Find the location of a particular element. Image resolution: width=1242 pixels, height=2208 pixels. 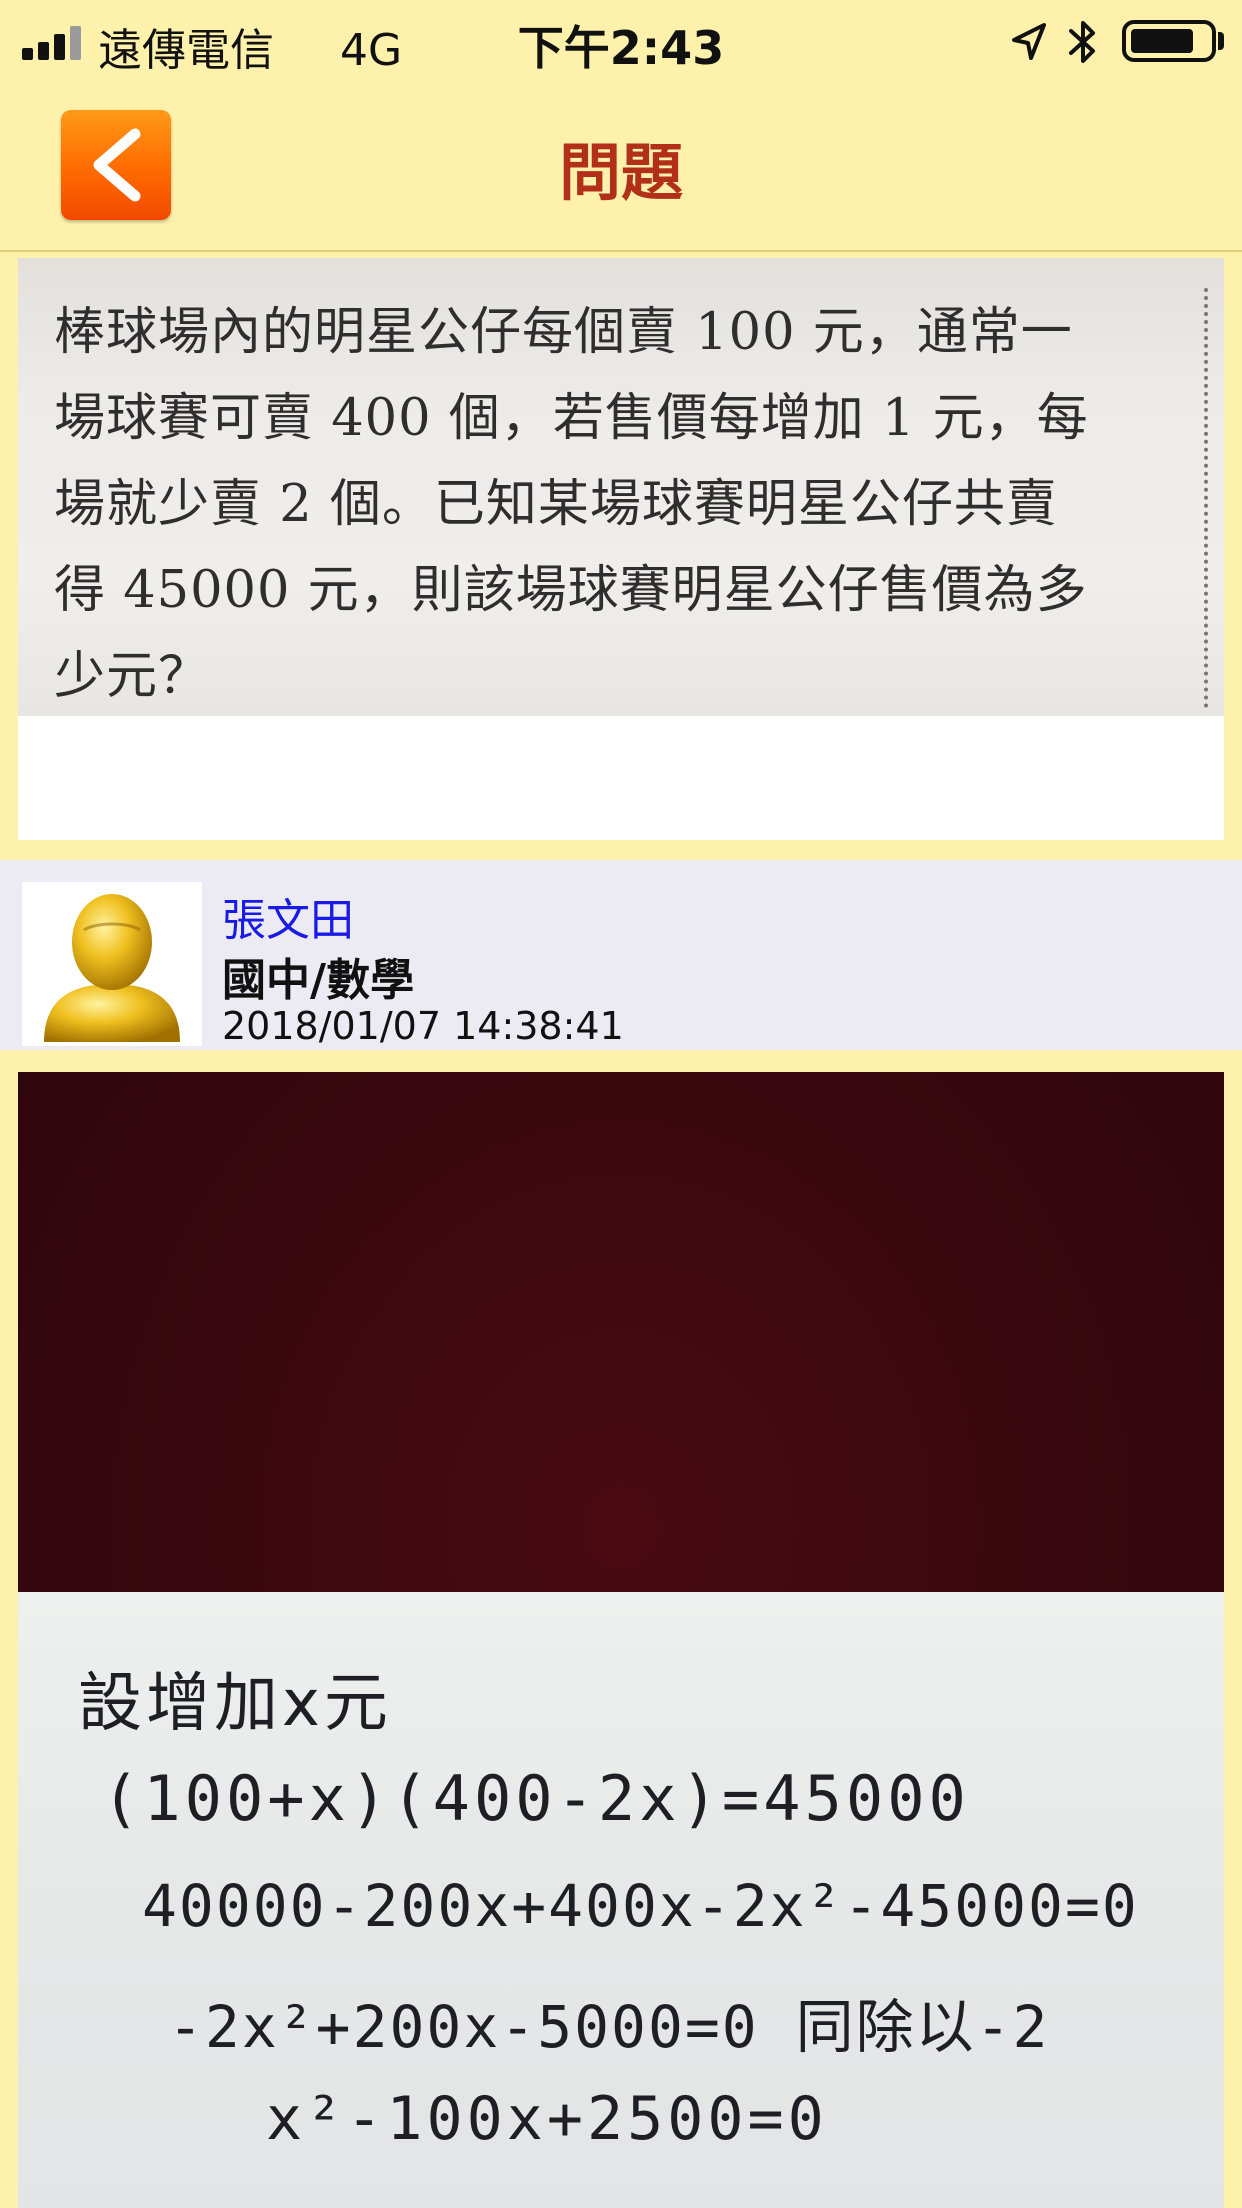

author-info: 張文田 國中/數學 2018/01/07 14:38:41 is located at coordinates (621, 955).